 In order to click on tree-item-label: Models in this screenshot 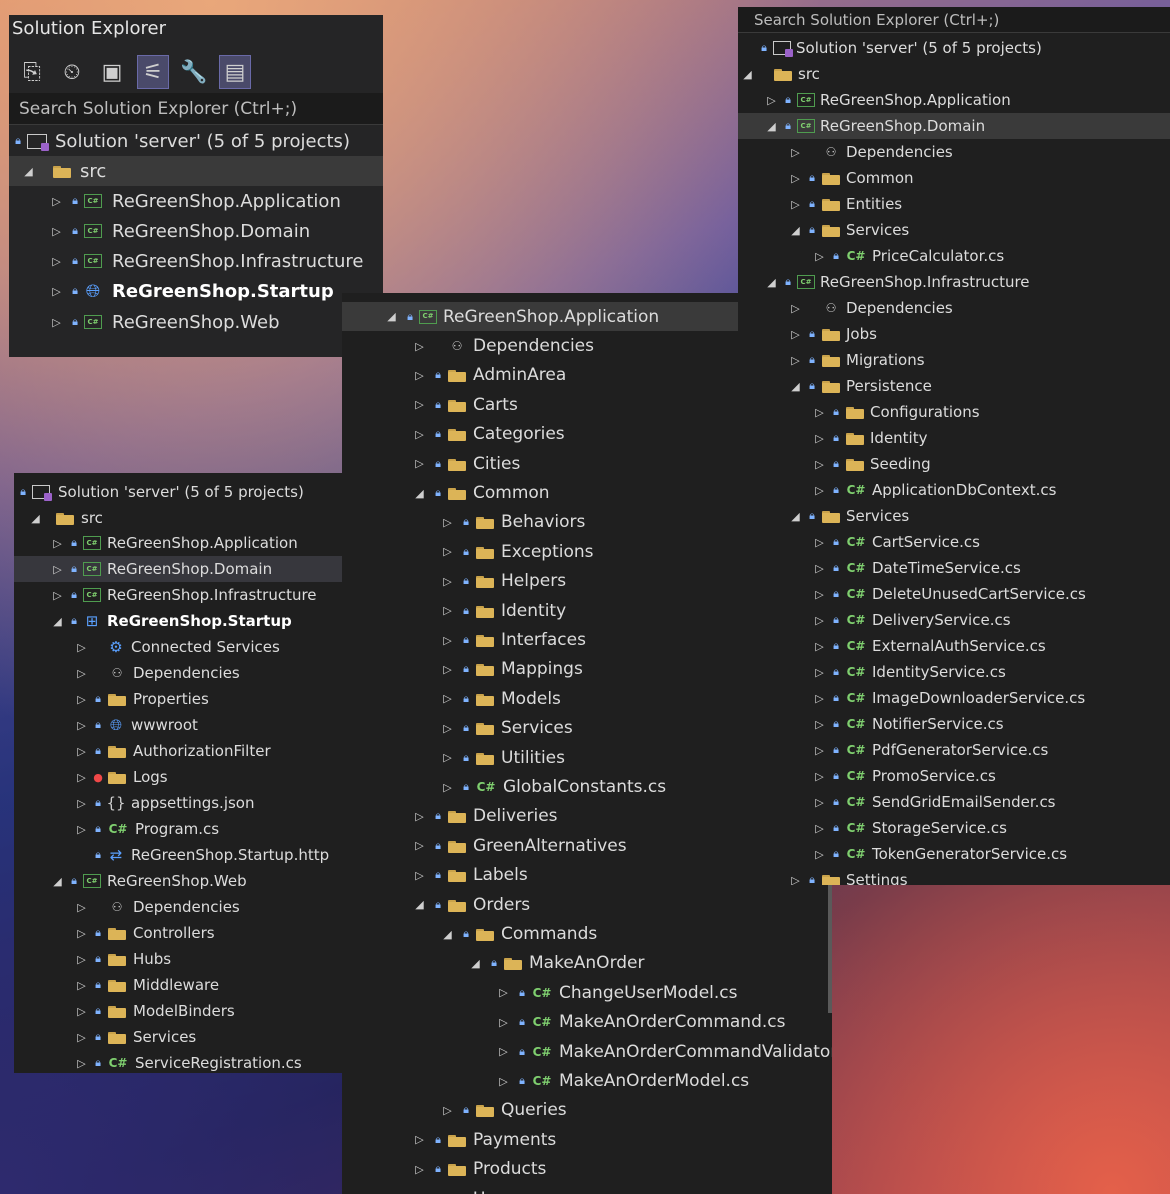, I will do `click(531, 698)`.